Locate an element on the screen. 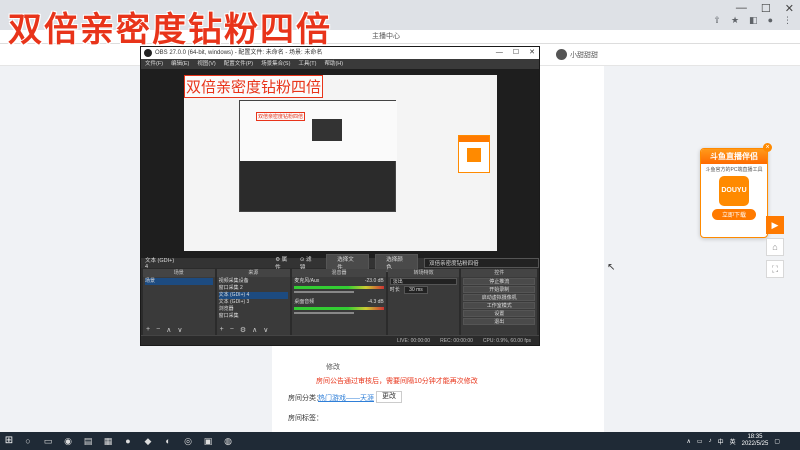 The image size is (800, 450). tray-arrow-icon: ∧ is located at coordinates (689, 441).